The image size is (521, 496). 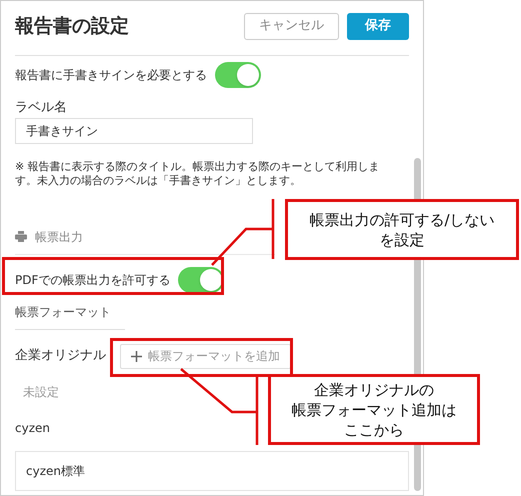 I want to click on leader-line, so click(x=243, y=233).